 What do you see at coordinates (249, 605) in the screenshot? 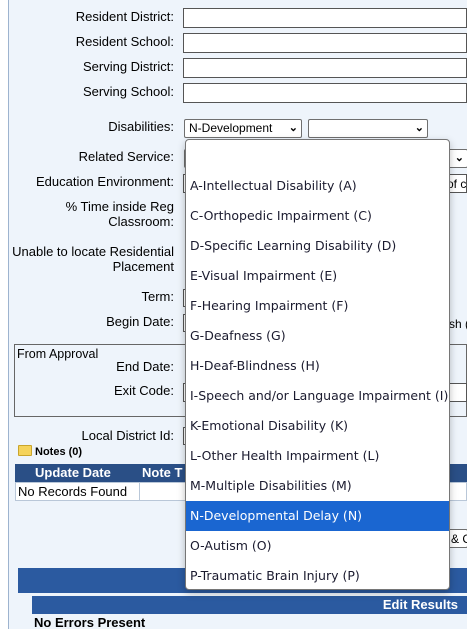
I see `edit-results-header: Edit Results` at bounding box center [249, 605].